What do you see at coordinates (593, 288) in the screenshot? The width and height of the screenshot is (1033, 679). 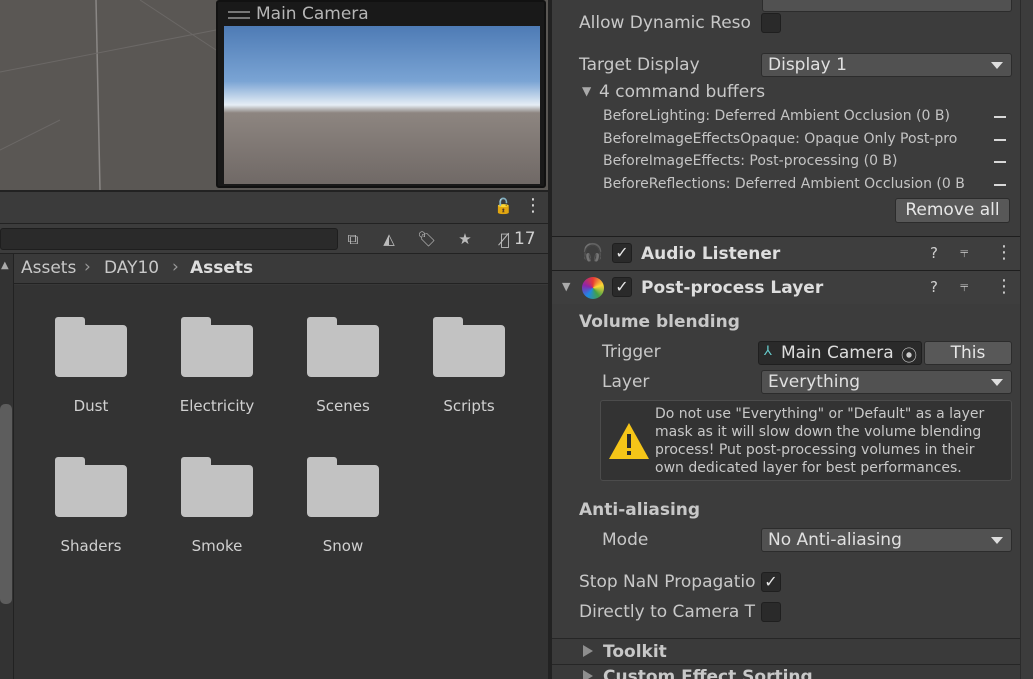 I see `post-process-icon` at bounding box center [593, 288].